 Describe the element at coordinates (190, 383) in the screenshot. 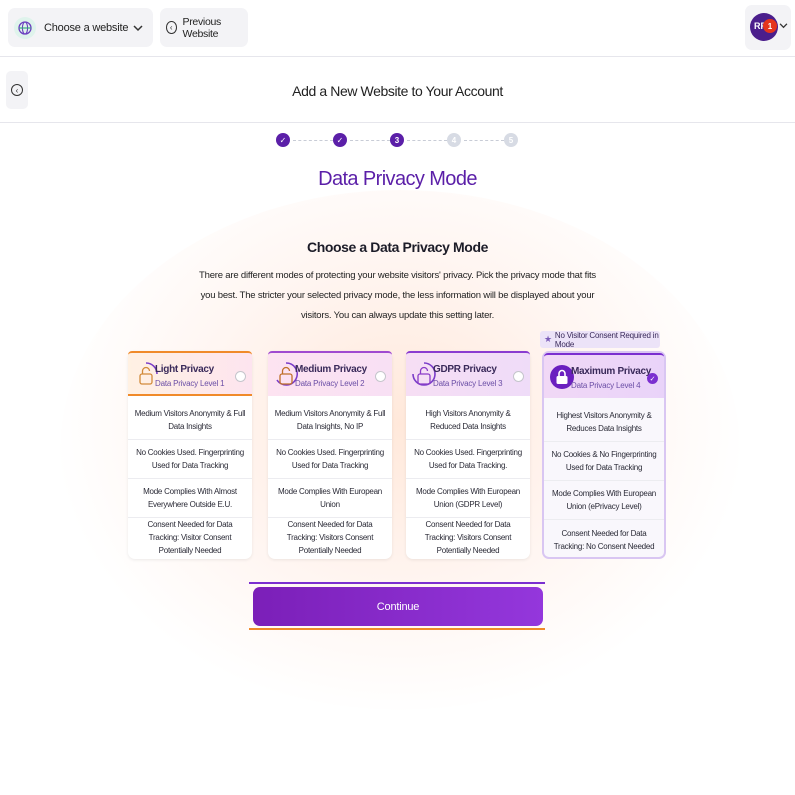

I see `card-level: Data Privacy Level 1` at that location.